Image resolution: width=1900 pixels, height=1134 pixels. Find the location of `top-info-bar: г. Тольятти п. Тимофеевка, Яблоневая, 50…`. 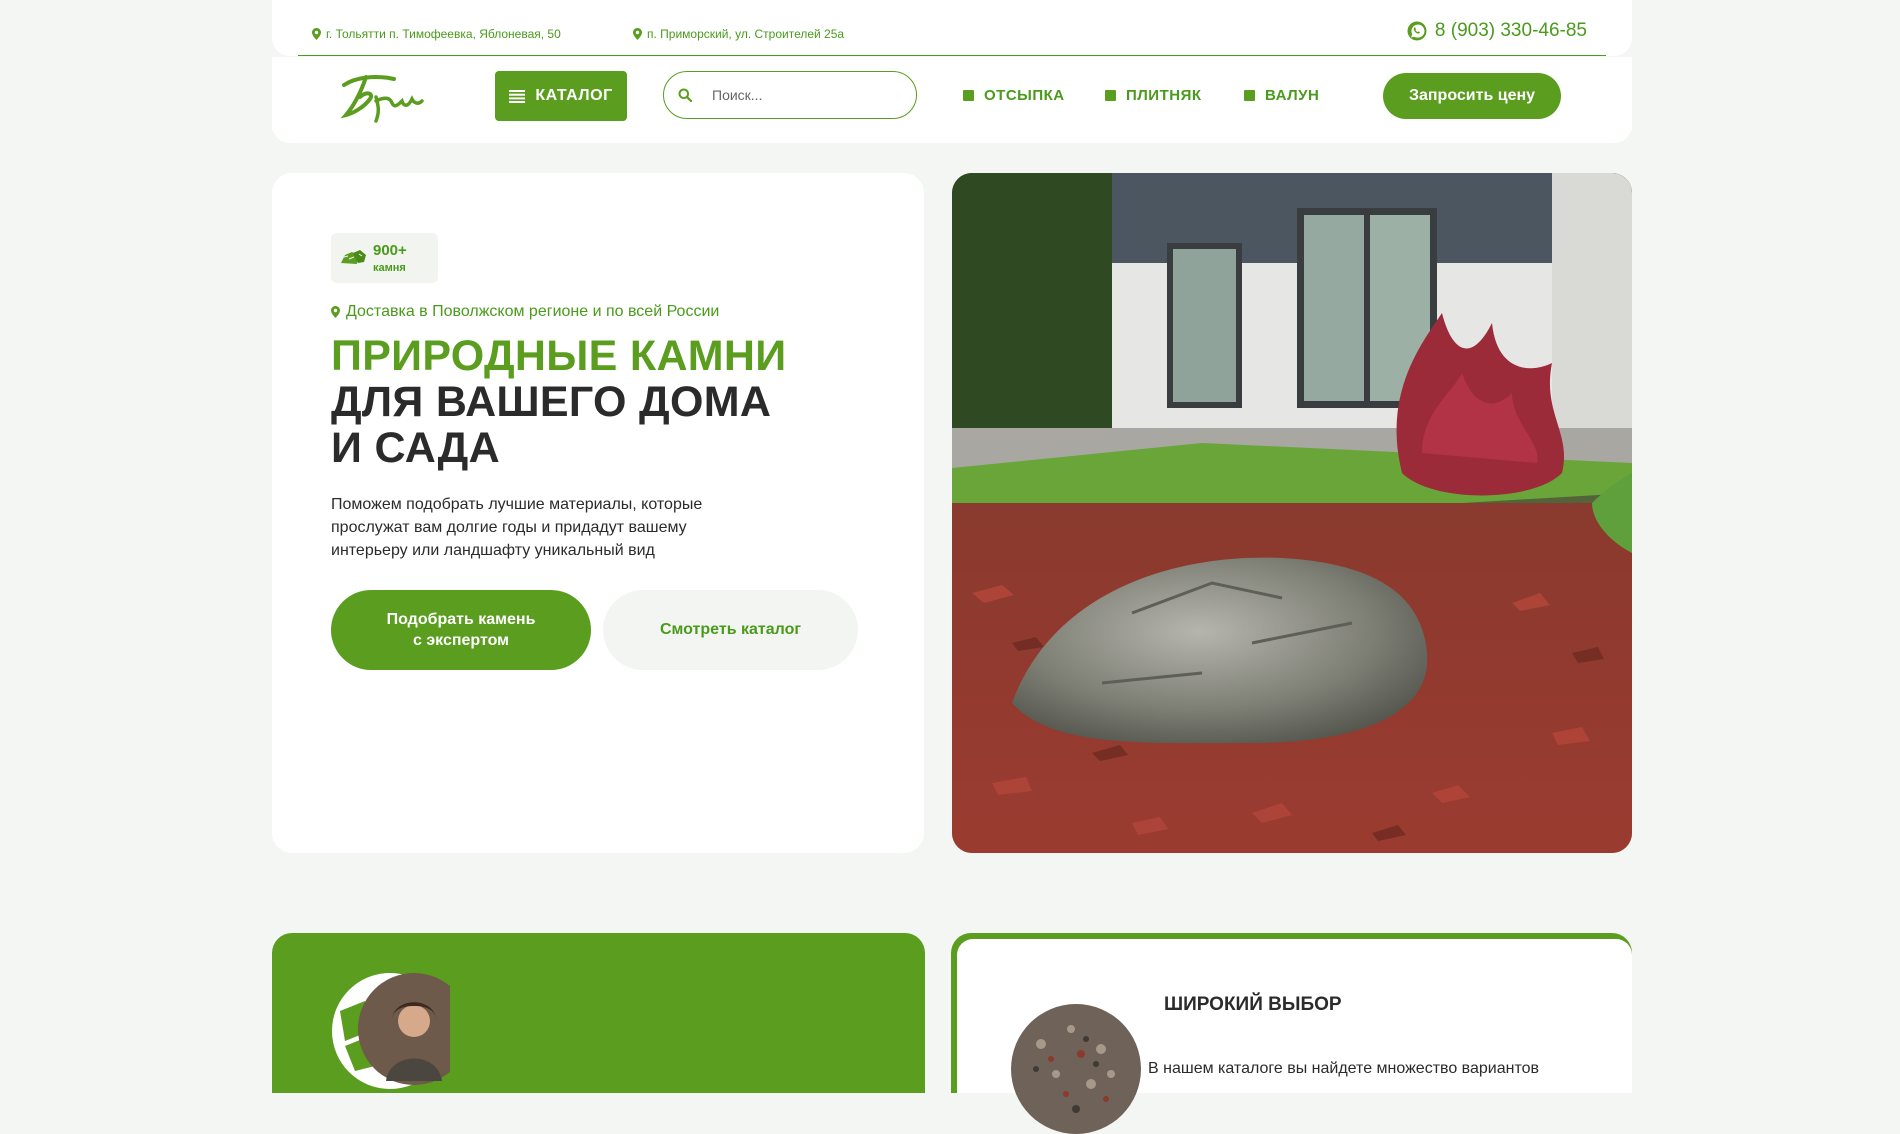

top-info-bar: г. Тольятти п. Тимофеевка, Яблоневая, 50… is located at coordinates (952, 28).